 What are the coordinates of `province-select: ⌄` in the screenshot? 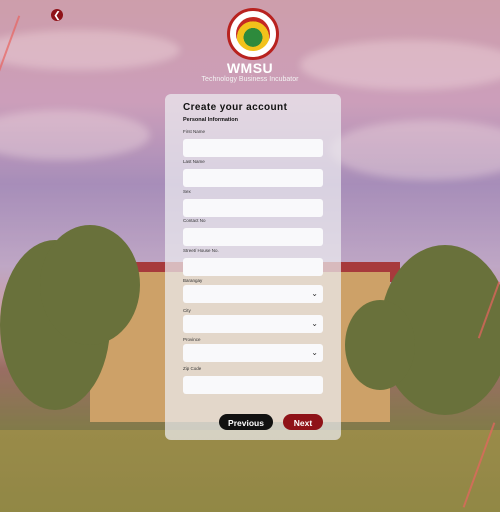 It's located at (253, 353).